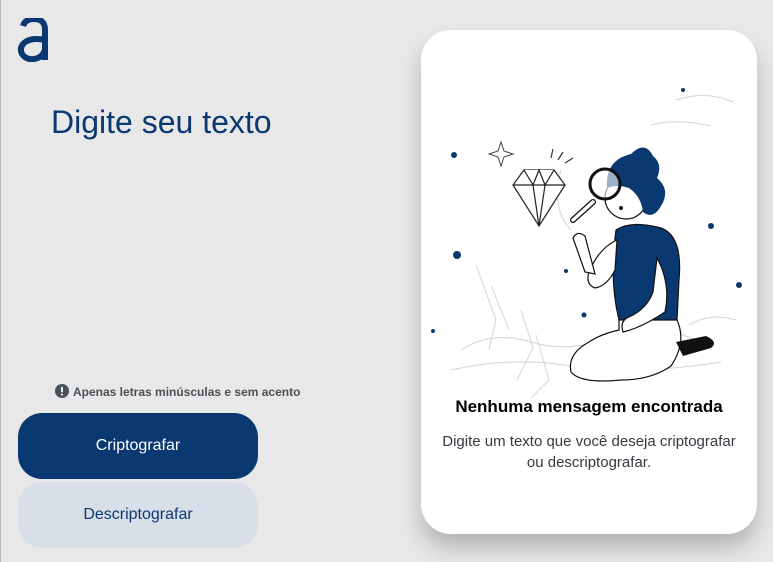 Image resolution: width=773 pixels, height=562 pixels. I want to click on logo-icon, so click(32, 40).